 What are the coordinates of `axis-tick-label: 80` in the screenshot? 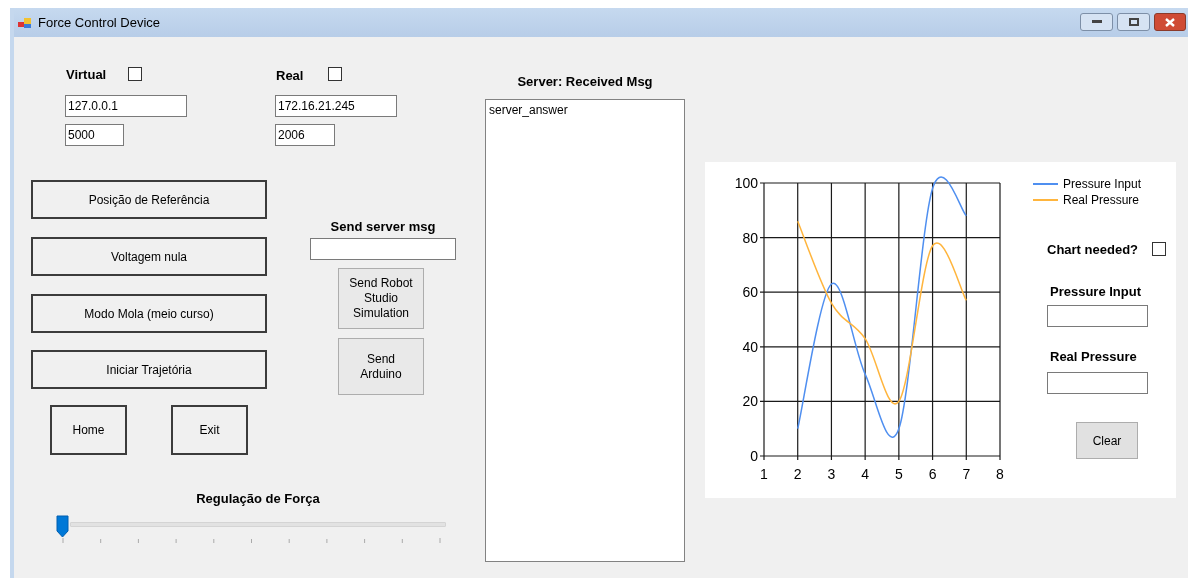 It's located at (750, 237).